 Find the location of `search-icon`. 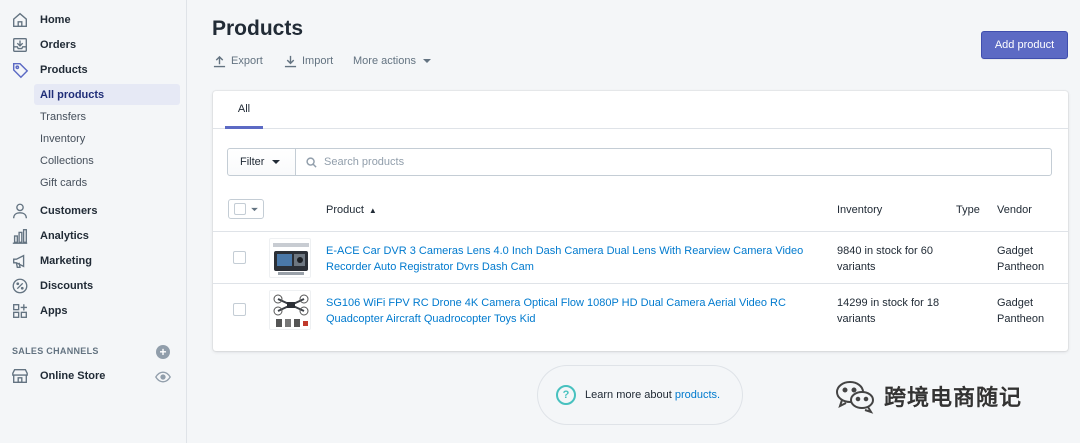

search-icon is located at coordinates (311, 162).